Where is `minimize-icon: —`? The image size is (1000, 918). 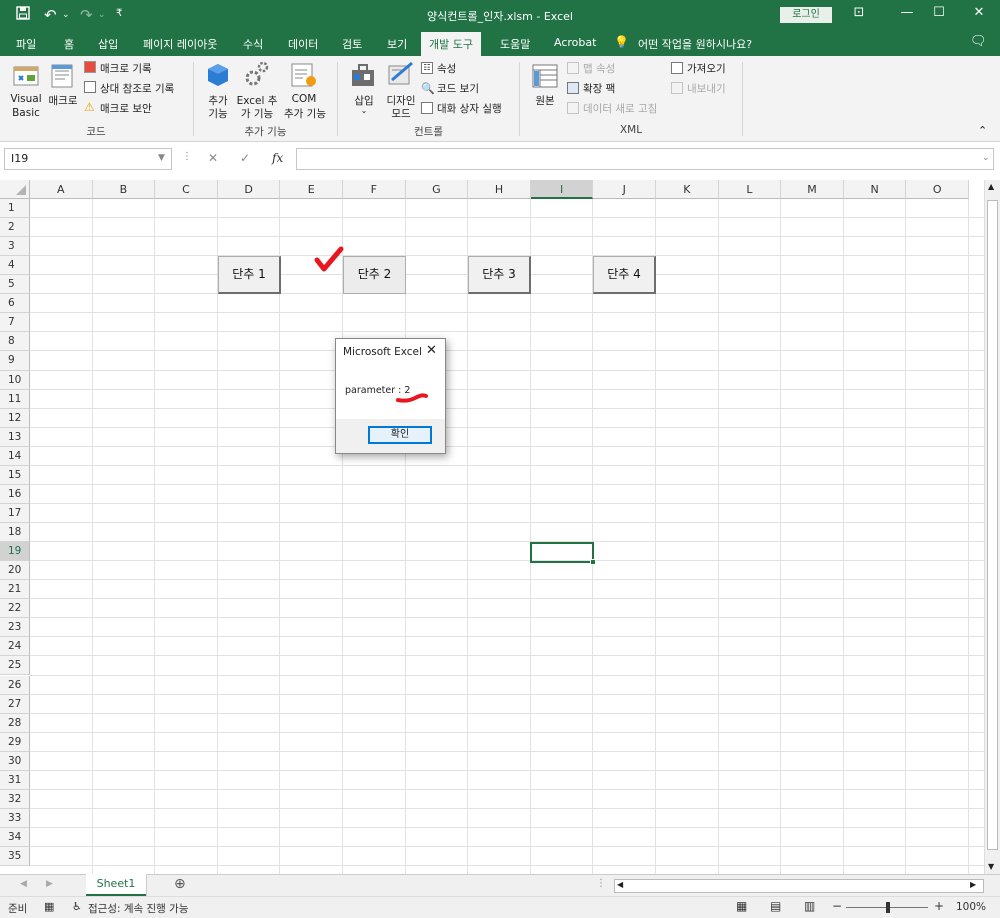
minimize-icon: — is located at coordinates (907, 12).